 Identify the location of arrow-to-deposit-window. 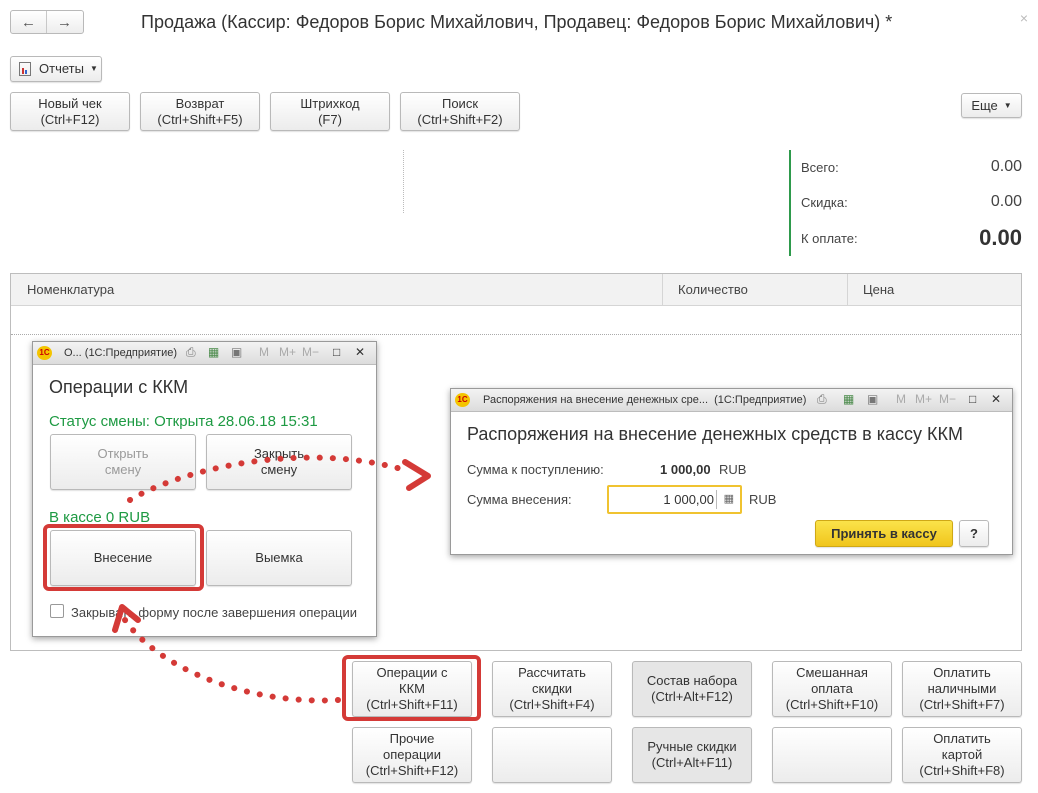
(267, 478).